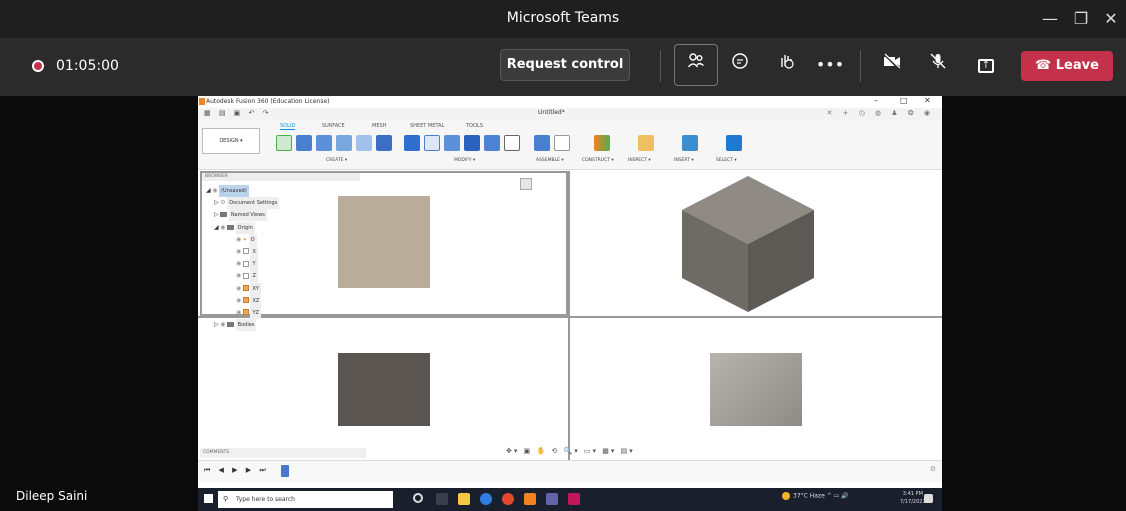 Image resolution: width=1126 pixels, height=511 pixels. What do you see at coordinates (234, 191) in the screenshot?
I see `tree-root-label: (Unsaved)` at bounding box center [234, 191].